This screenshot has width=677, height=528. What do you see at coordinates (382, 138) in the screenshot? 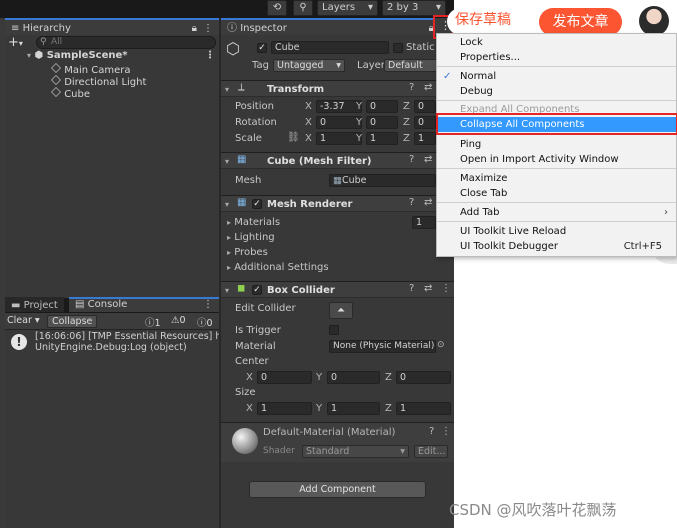
I see `scale-y-field: 1` at bounding box center [382, 138].